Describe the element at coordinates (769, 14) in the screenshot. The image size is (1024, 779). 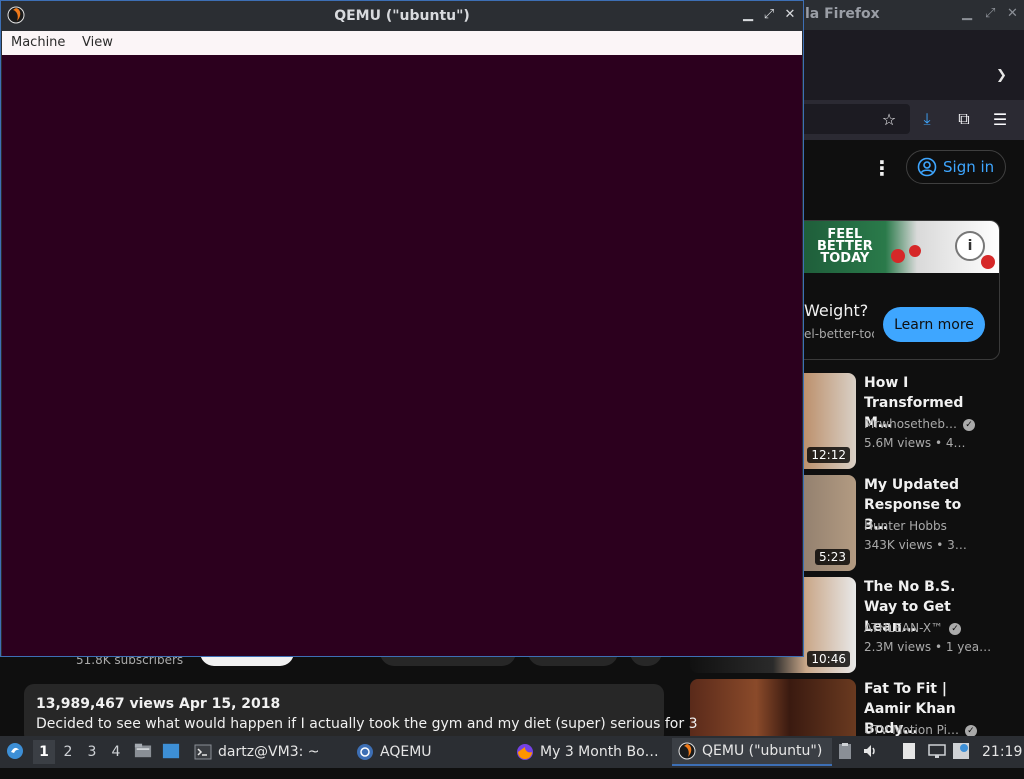
I see `maximize-icon: ⤢` at that location.